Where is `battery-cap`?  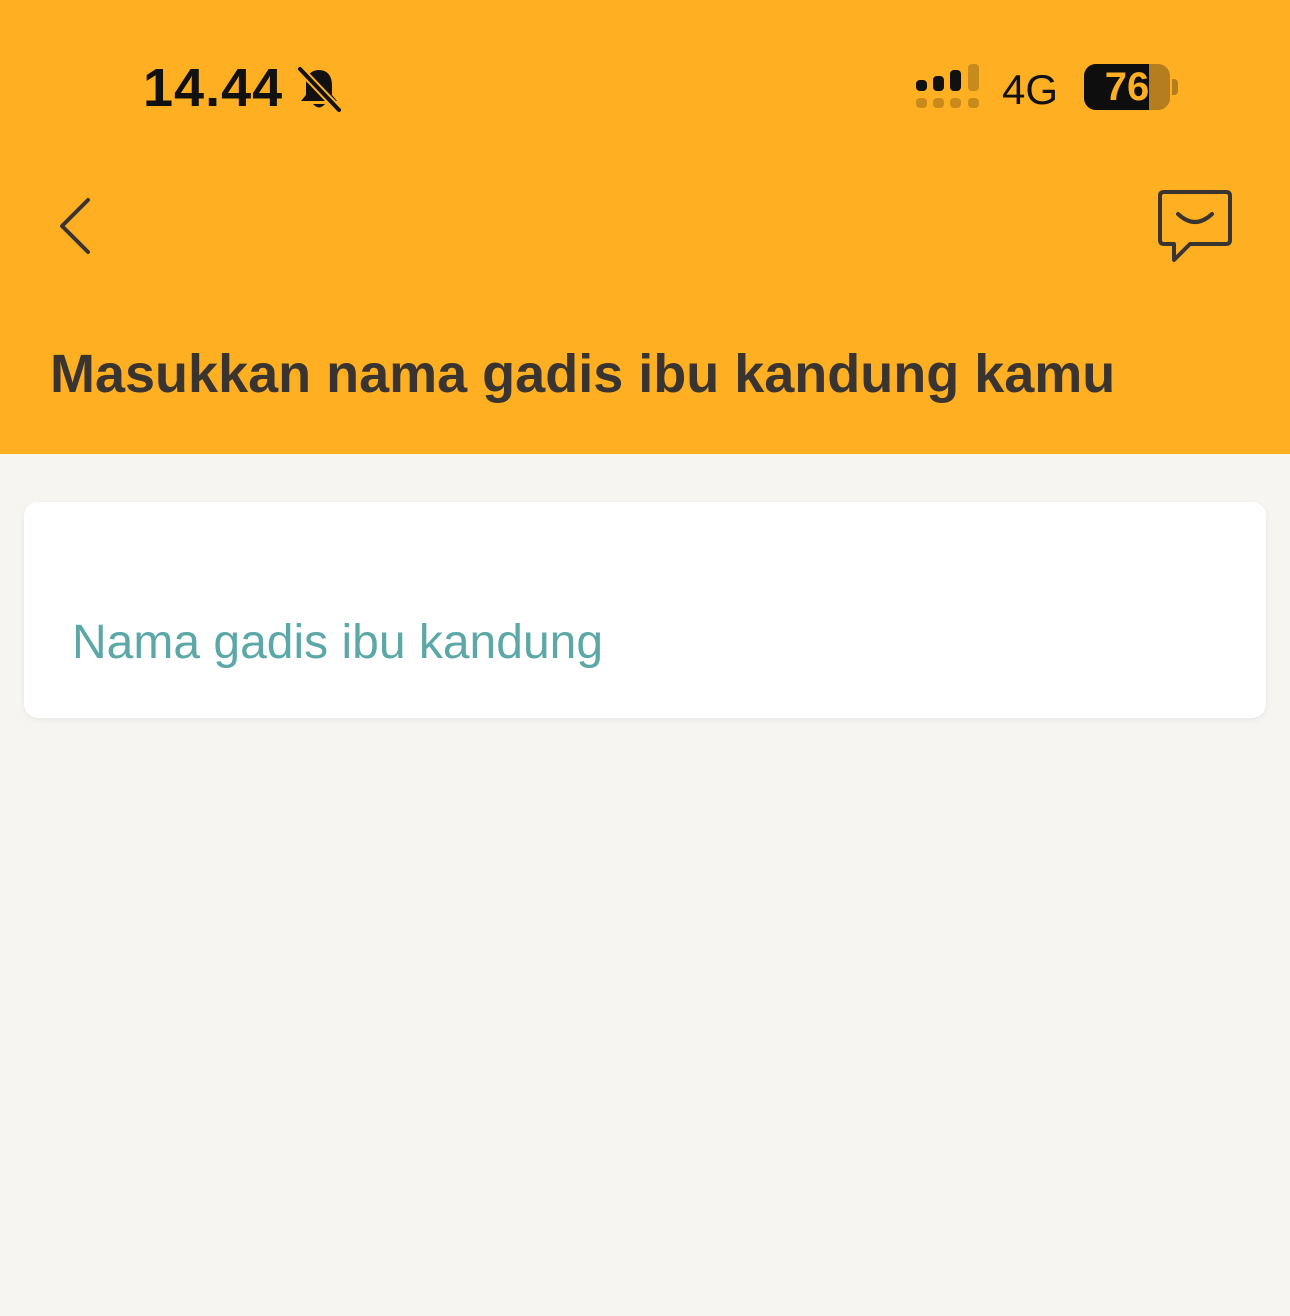 battery-cap is located at coordinates (1175, 87).